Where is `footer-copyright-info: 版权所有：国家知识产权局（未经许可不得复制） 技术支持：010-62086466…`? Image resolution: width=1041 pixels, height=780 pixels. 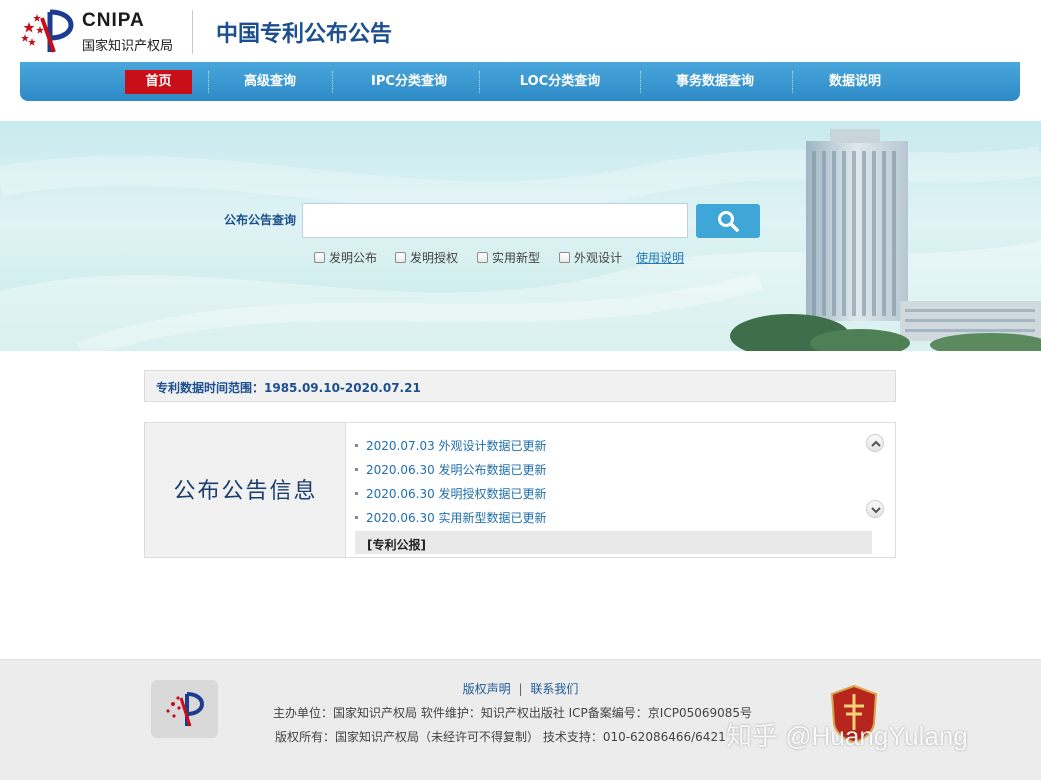
footer-copyright-info: 版权所有：国家知识产权局（未经许可不得复制） 技术支持：010-62086466… is located at coordinates (500, 737).